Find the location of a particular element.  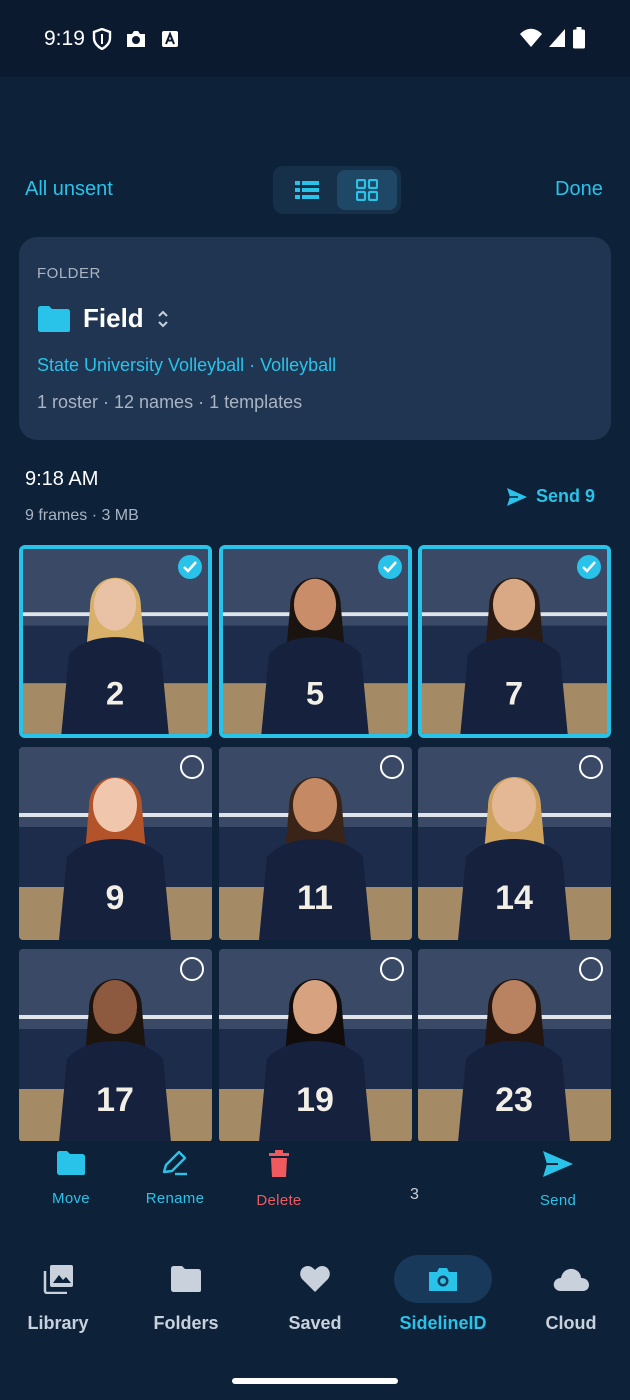

nav-item-library: Library is located at coordinates (58, 1294).